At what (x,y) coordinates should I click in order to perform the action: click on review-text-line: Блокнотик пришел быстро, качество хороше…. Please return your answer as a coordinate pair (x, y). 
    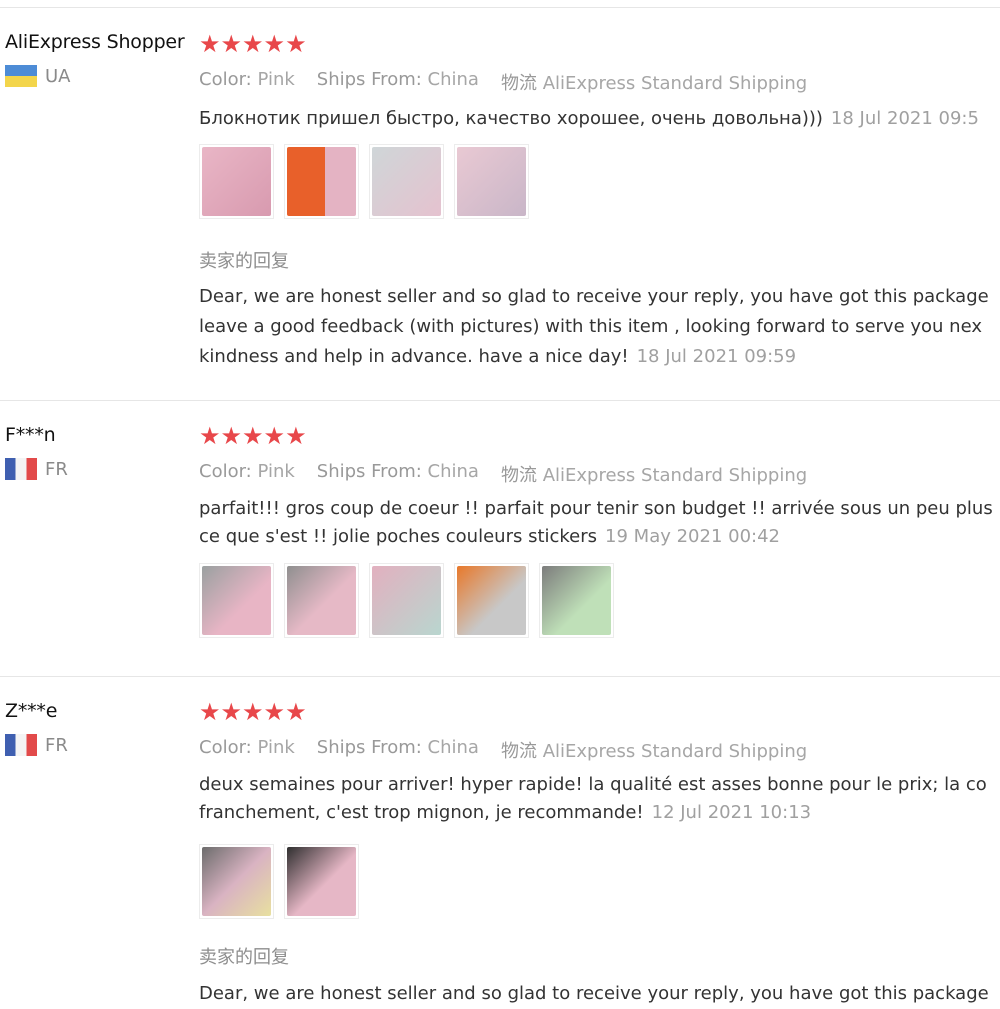
    Looking at the image, I should click on (511, 118).